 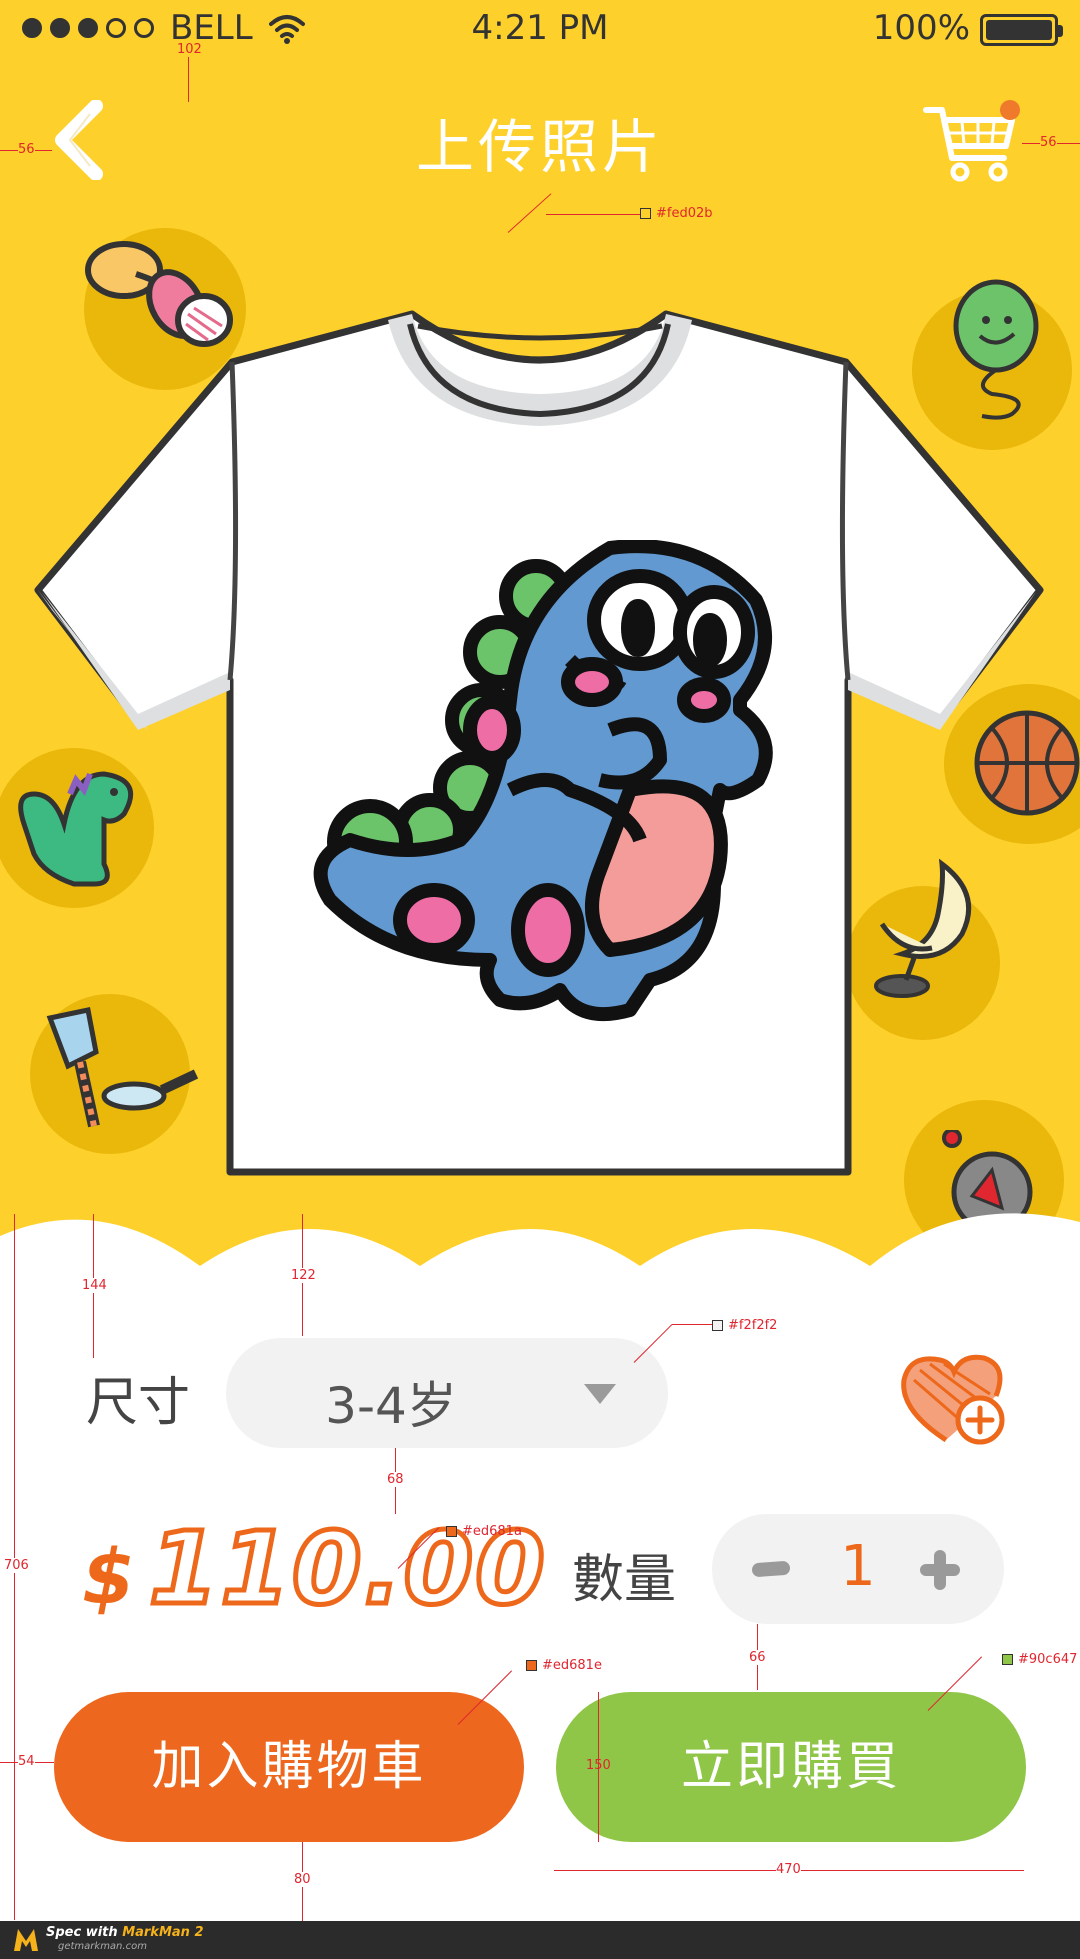 I want to click on status-bar: BELL 4:21 PM 100%, so click(x=540, y=30).